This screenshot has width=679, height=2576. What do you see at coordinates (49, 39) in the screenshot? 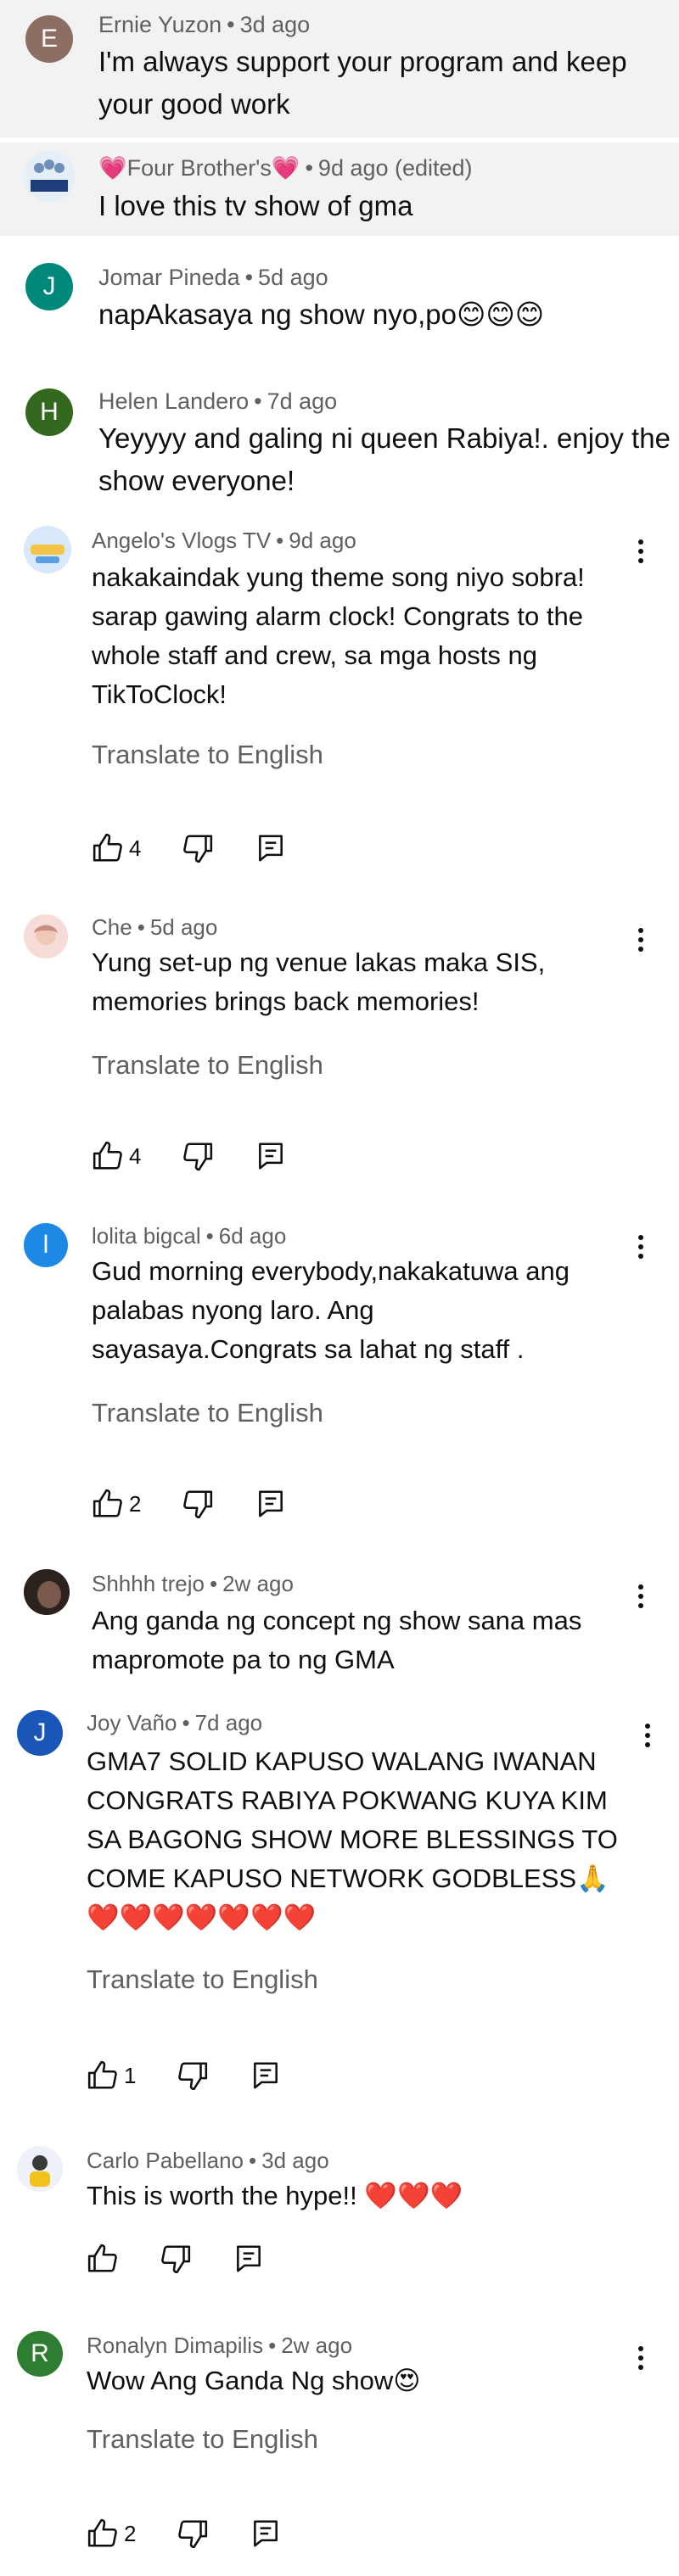
I see `avatar: E` at bounding box center [49, 39].